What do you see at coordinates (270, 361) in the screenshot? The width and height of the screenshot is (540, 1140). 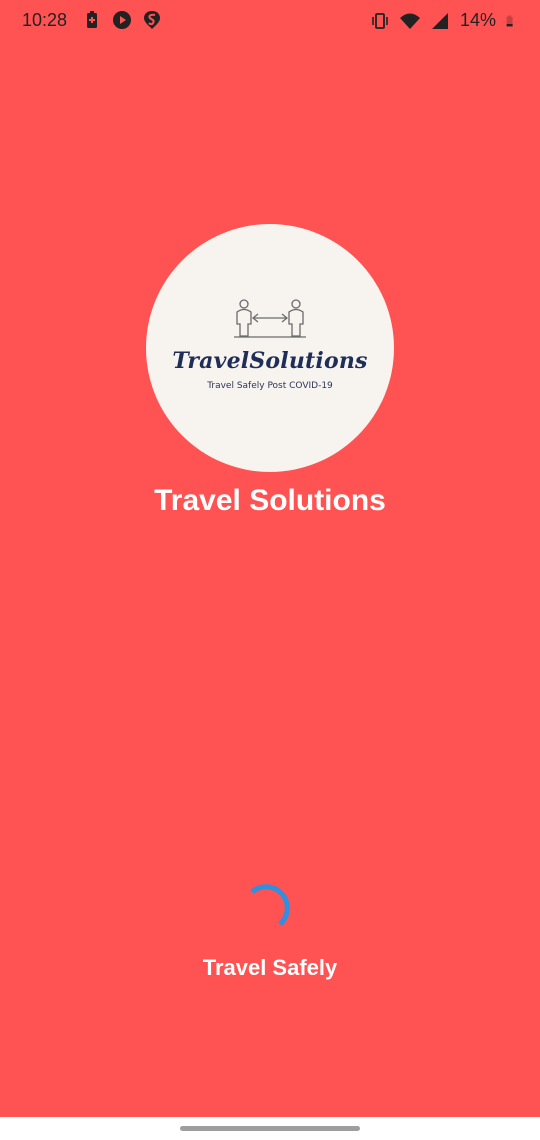 I see `logo-wordmark: TravelSolutions` at bounding box center [270, 361].